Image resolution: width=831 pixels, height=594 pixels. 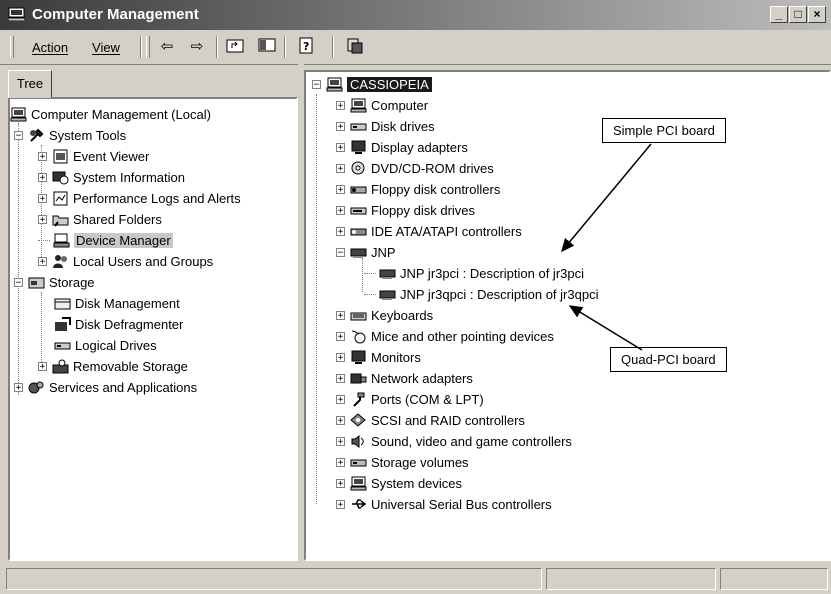 I want to click on status-bar, so click(x=415, y=579).